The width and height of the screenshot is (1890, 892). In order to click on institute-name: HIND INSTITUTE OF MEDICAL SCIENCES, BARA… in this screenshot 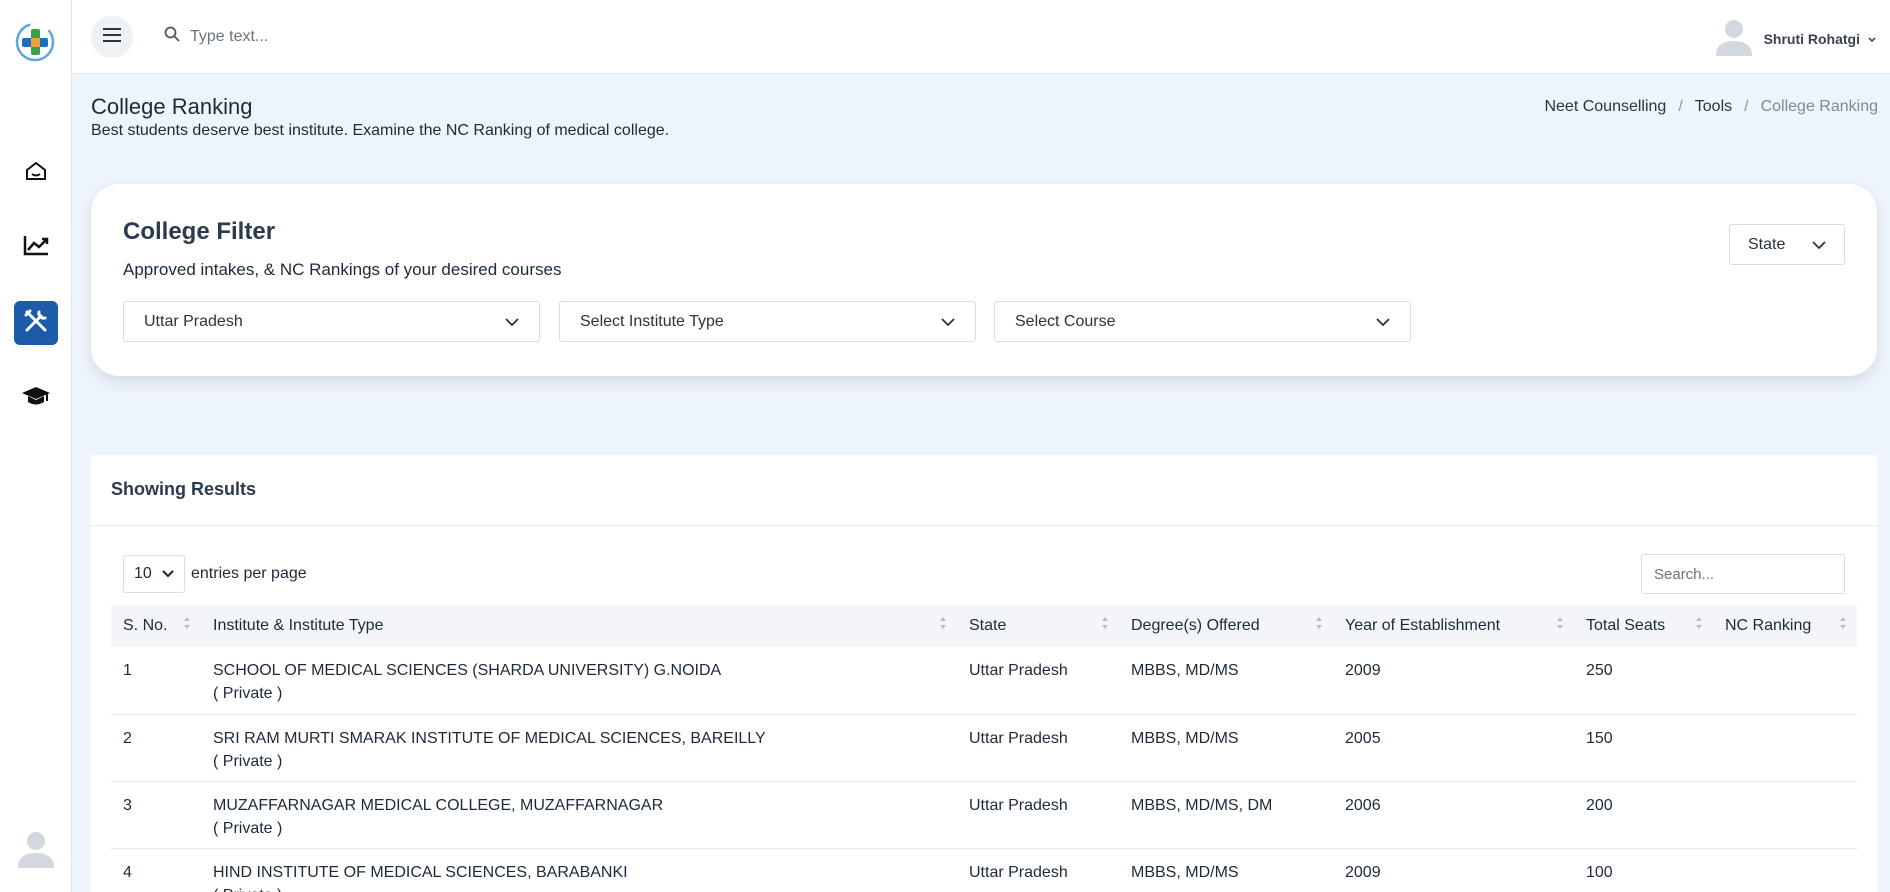, I will do `click(579, 872)`.